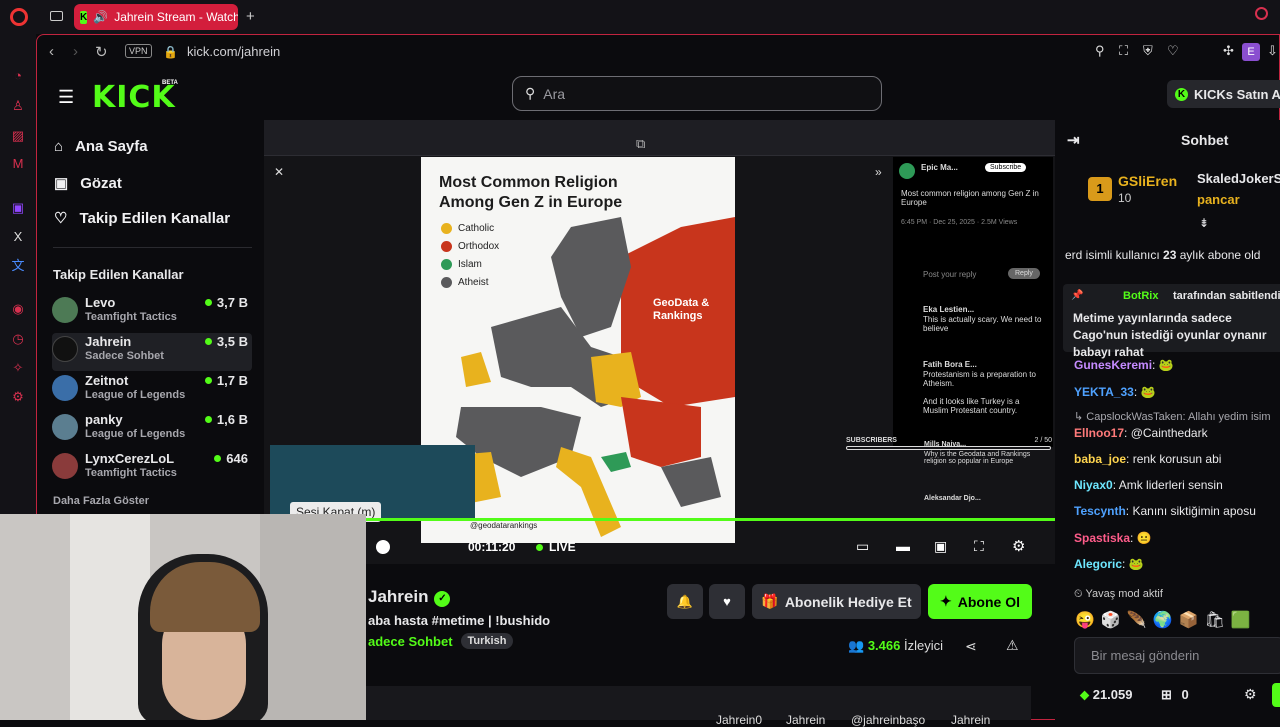  What do you see at coordinates (1104, 392) in the screenshot?
I see `chat-username: YEKTA_33` at bounding box center [1104, 392].